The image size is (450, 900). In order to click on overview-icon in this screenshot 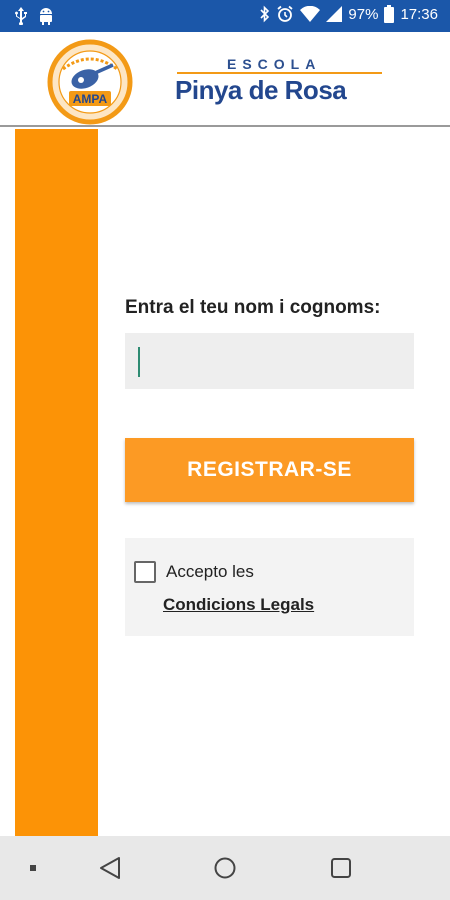, I will do `click(341, 870)`.